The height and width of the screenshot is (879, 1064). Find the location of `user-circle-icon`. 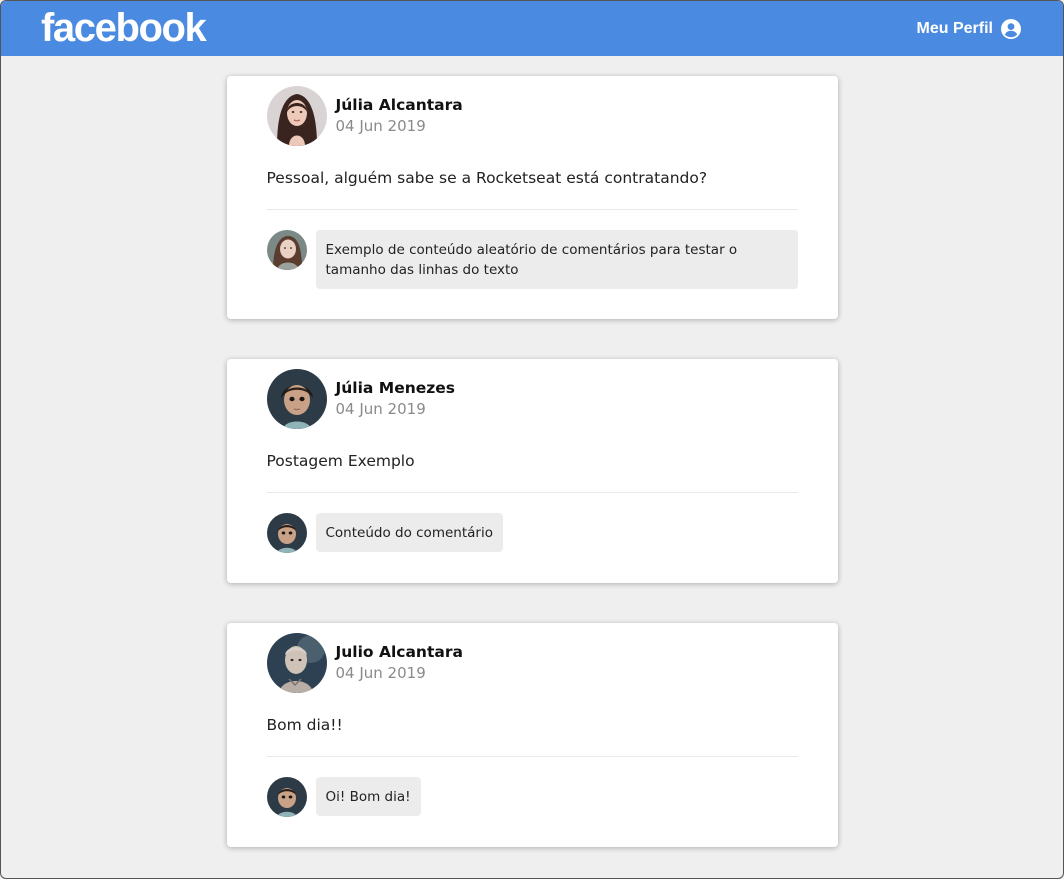

user-circle-icon is located at coordinates (1011, 28).